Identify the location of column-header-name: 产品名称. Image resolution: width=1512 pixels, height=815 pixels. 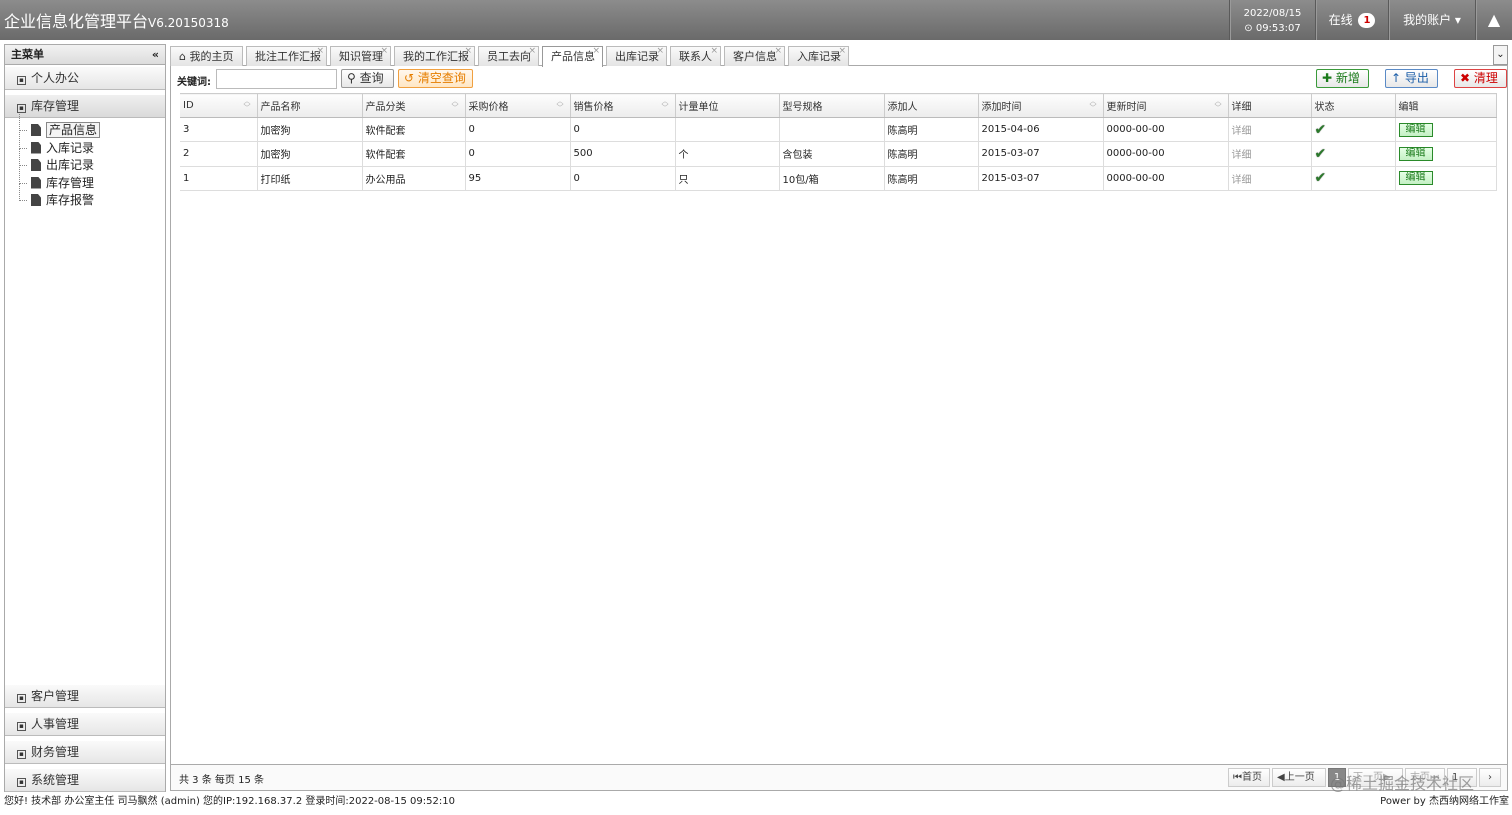
(310, 105).